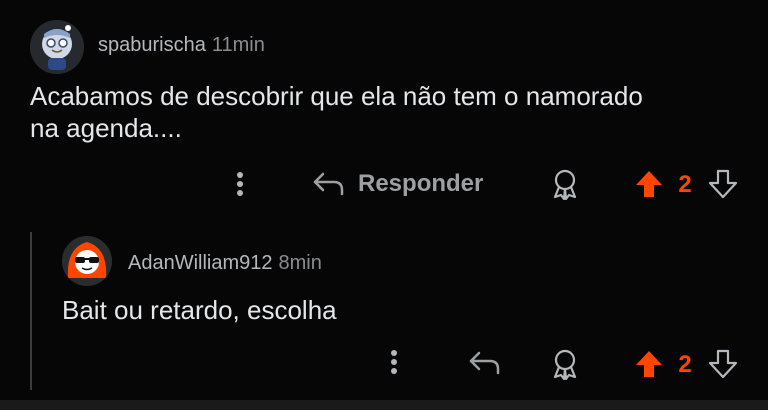 This screenshot has width=768, height=410. I want to click on snoo-avatar-icon, so click(57, 47).